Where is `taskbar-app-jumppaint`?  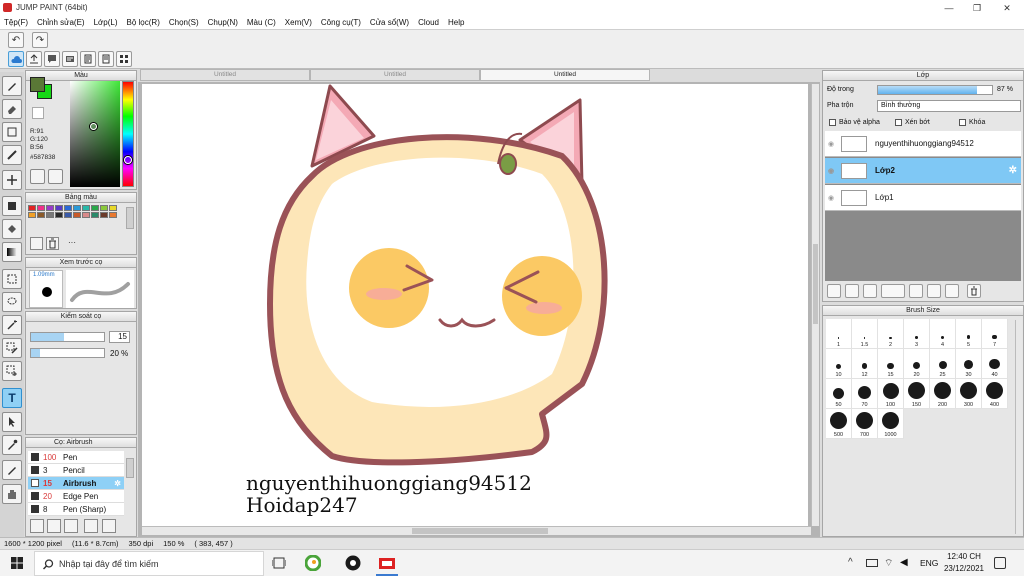
taskbar-app-jumppaint is located at coordinates (387, 563).